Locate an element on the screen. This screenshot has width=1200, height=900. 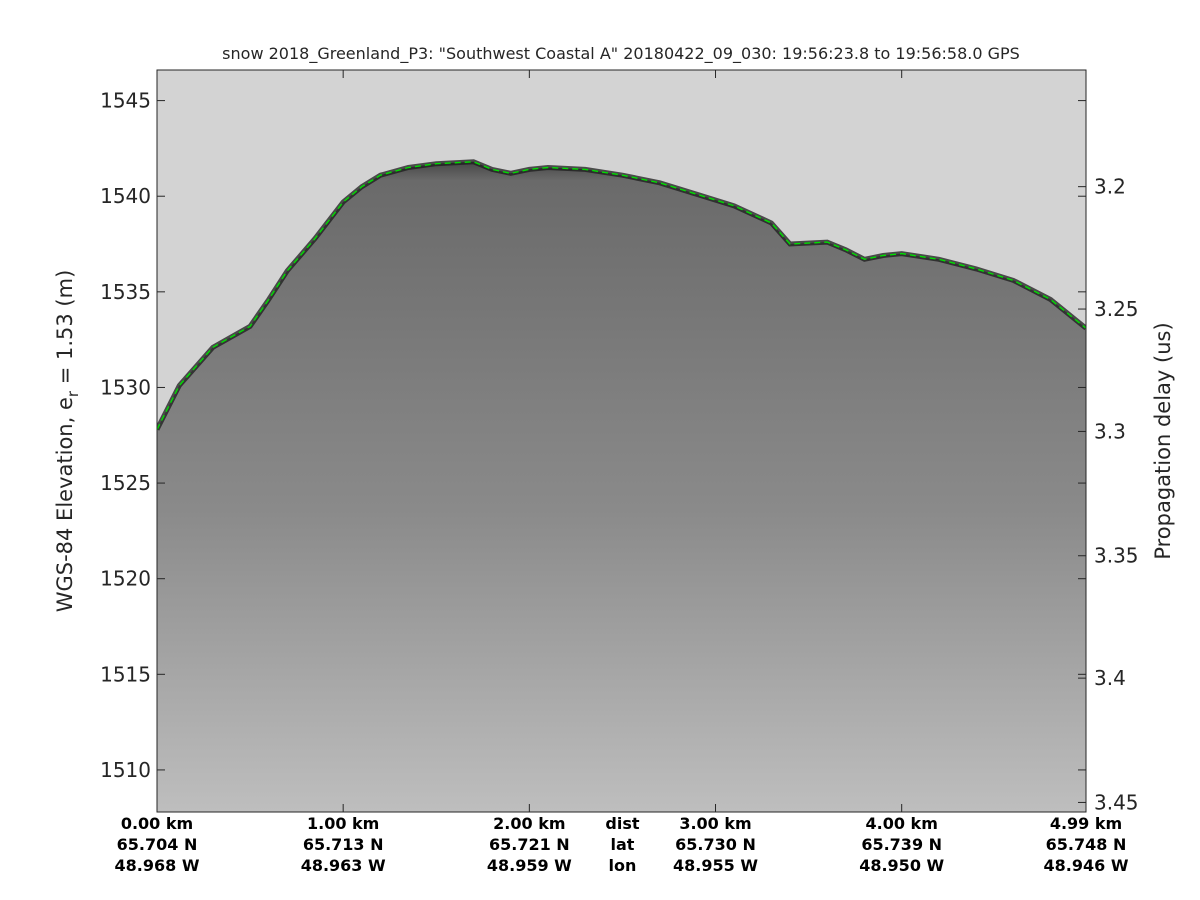
y-tick-label: 1510 is located at coordinates (125, 770).